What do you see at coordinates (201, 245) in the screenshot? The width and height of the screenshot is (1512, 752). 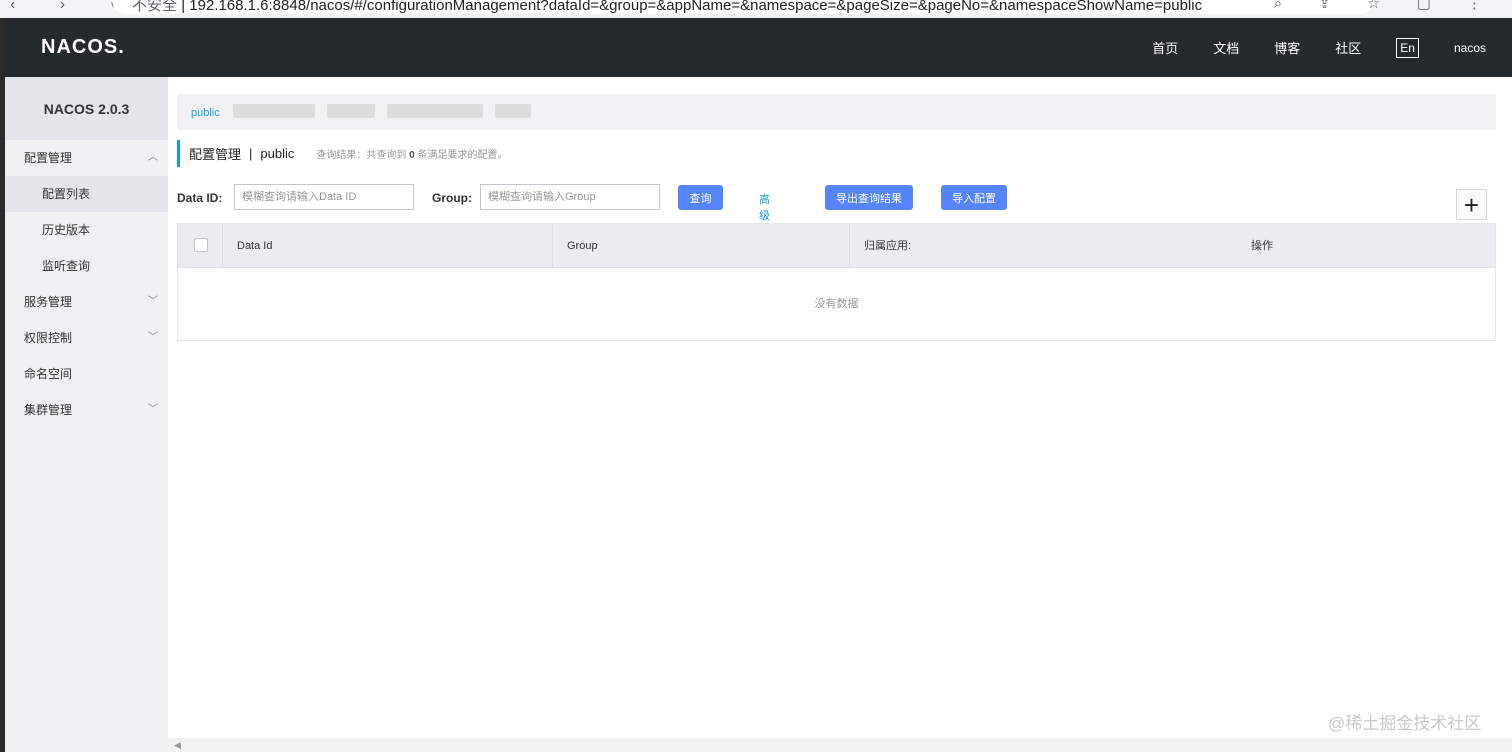 I see `select-all-checkbox` at bounding box center [201, 245].